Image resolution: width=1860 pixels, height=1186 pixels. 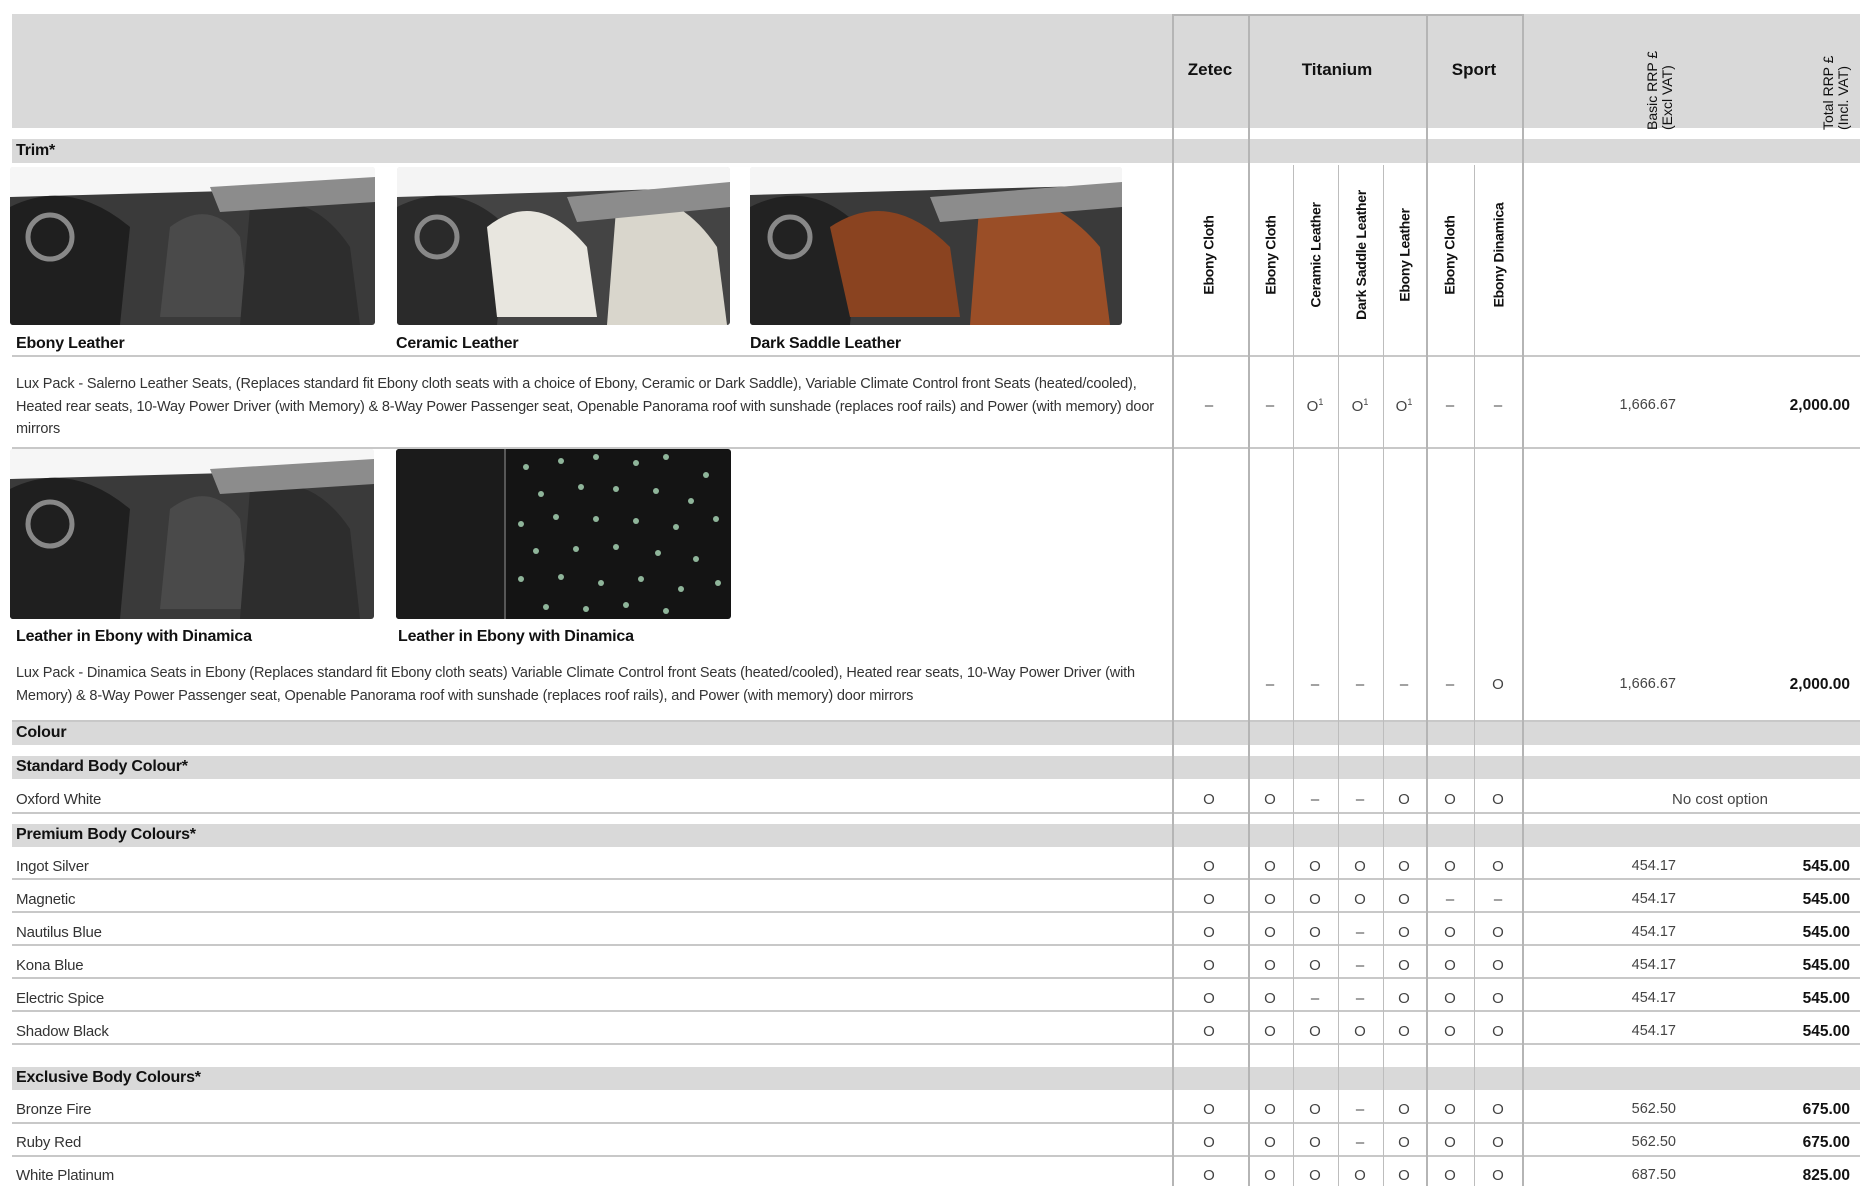 What do you see at coordinates (1523, 600) in the screenshot?
I see `column-divider` at bounding box center [1523, 600].